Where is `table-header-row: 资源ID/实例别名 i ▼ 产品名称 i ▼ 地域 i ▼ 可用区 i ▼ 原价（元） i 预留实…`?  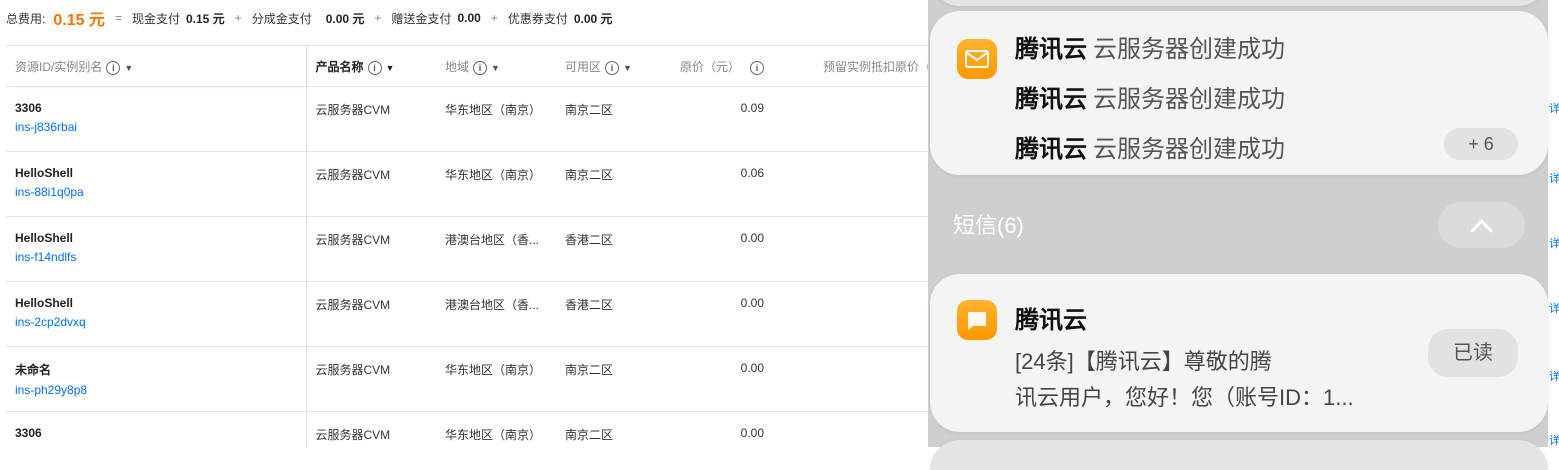
table-header-row: 资源ID/实例别名 i ▼ 产品名称 i ▼ 地域 i ▼ 可用区 i ▼ 原价（元） i 预留实… is located at coordinates (468, 66).